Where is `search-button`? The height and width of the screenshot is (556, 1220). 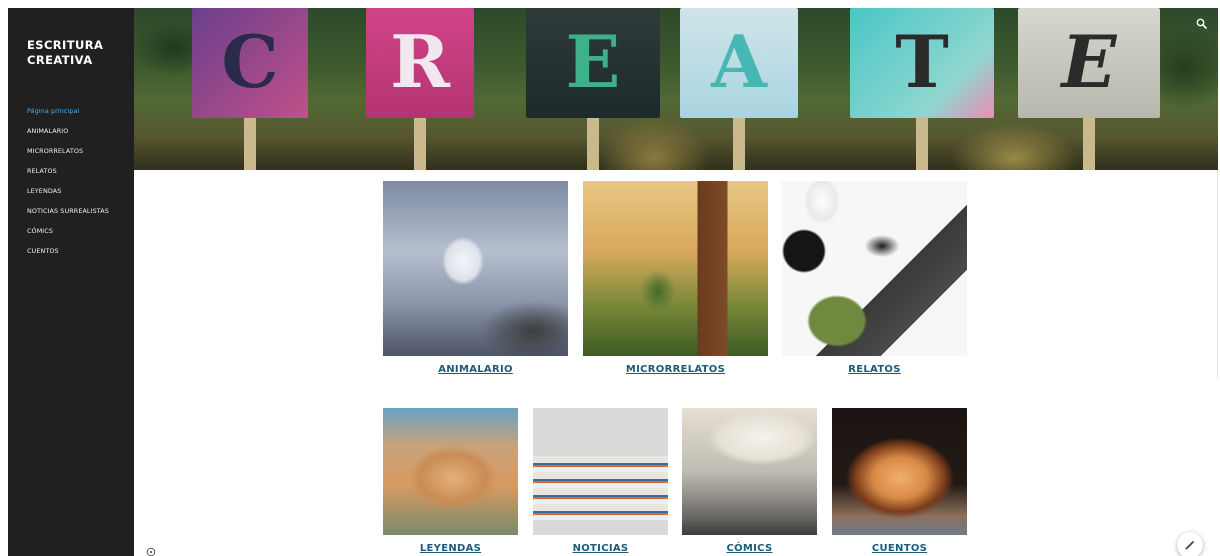
search-button is located at coordinates (1202, 24).